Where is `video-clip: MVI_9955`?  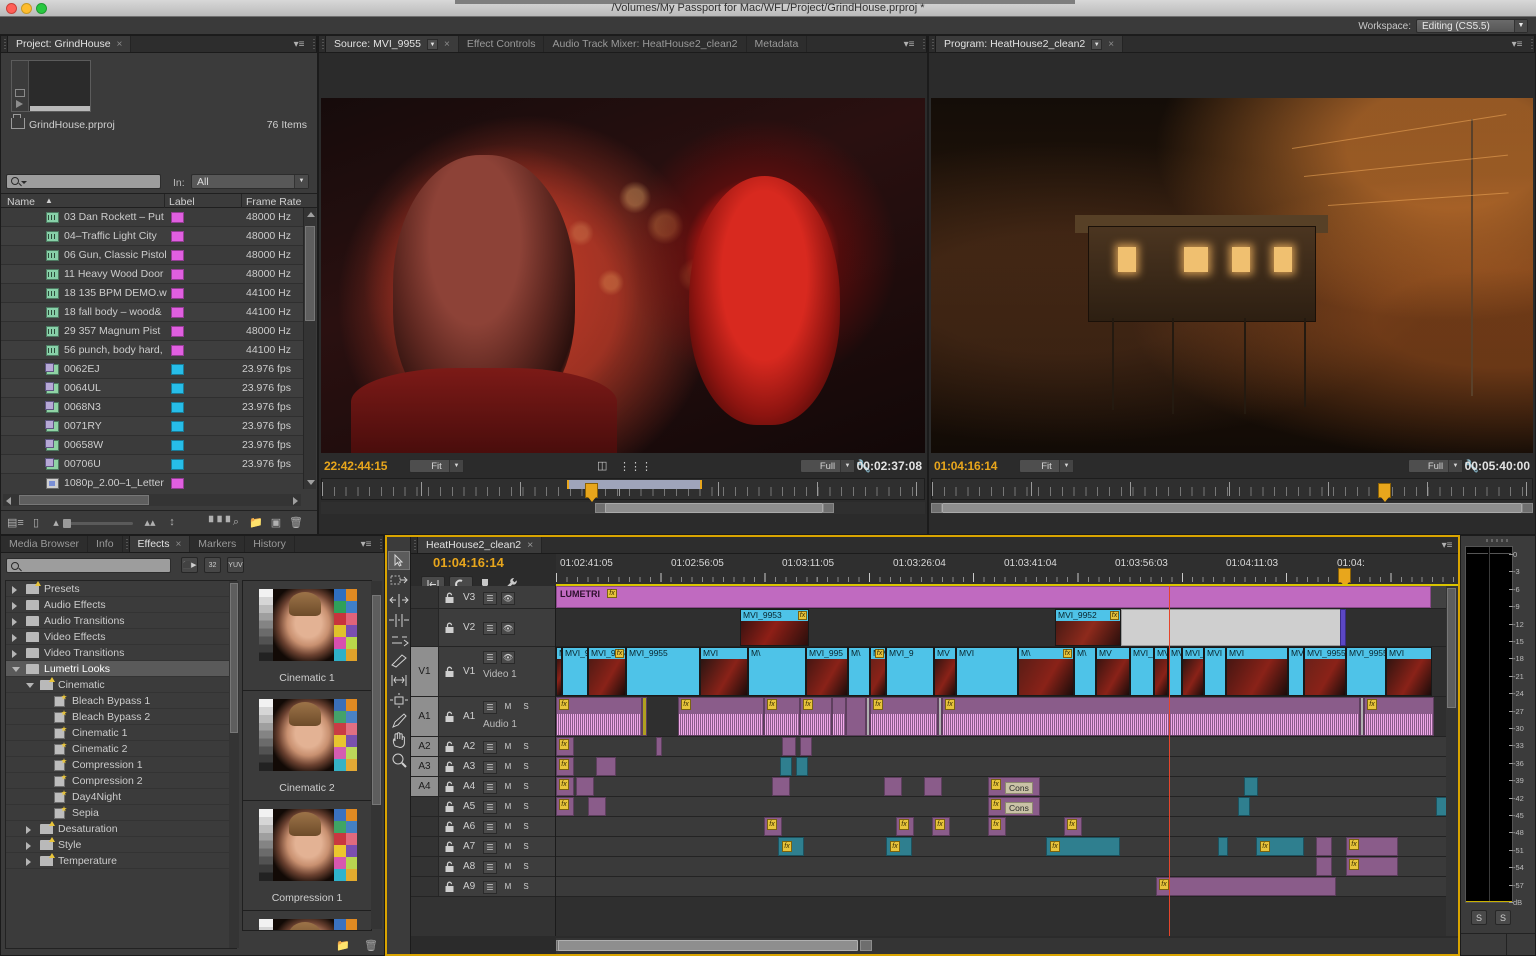
video-clip: MVI_9955 is located at coordinates (1366, 671).